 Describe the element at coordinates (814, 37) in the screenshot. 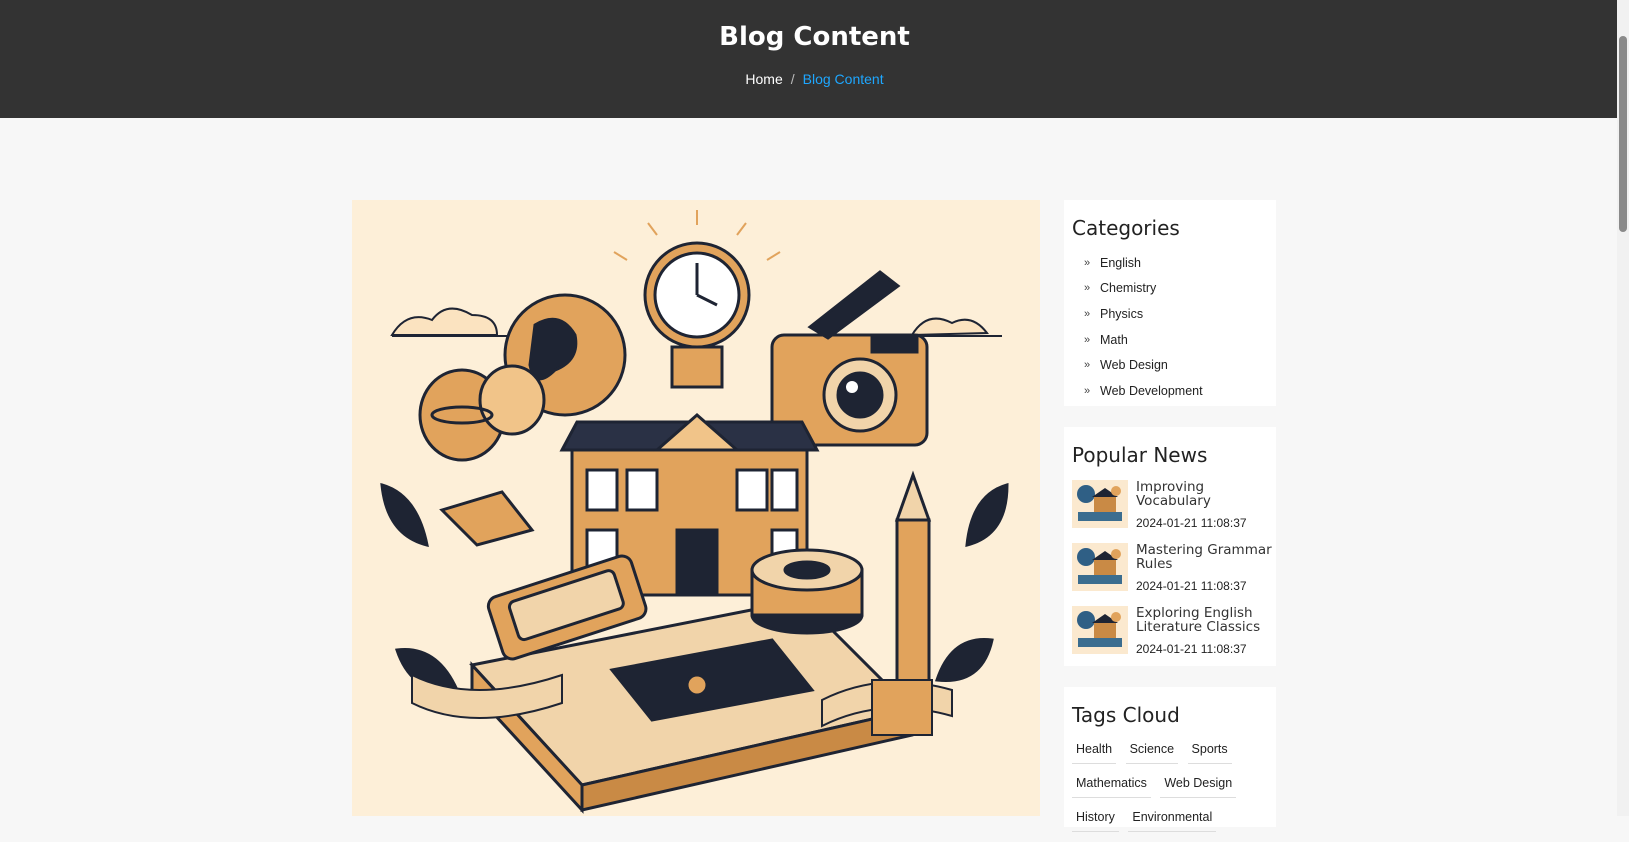

I see `page-title: Blog Content` at that location.